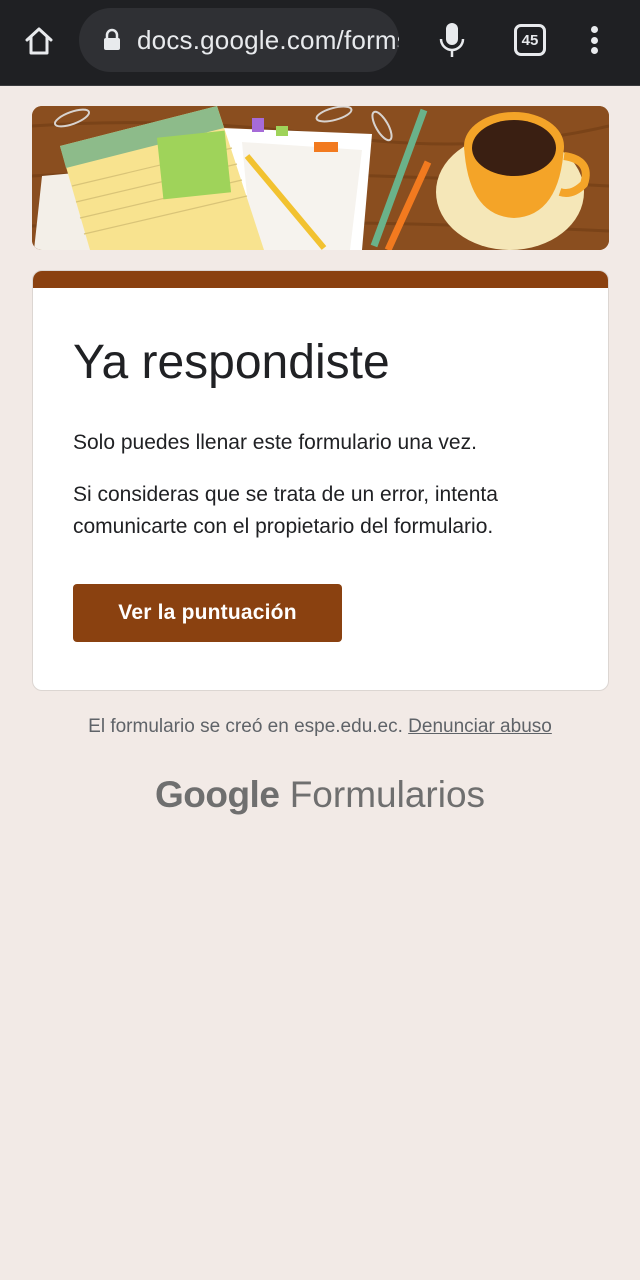 This screenshot has height=1280, width=640. I want to click on card-accent-bar, so click(320, 279).